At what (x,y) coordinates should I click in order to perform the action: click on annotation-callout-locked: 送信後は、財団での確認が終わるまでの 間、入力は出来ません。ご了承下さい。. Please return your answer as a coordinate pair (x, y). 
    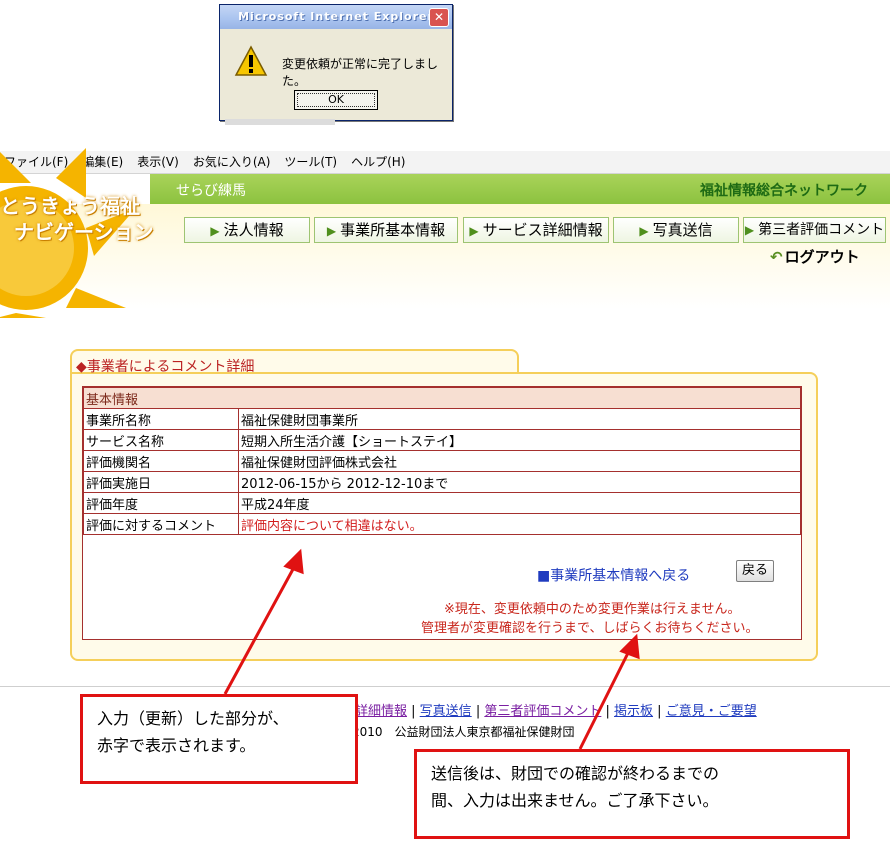
    Looking at the image, I should click on (632, 794).